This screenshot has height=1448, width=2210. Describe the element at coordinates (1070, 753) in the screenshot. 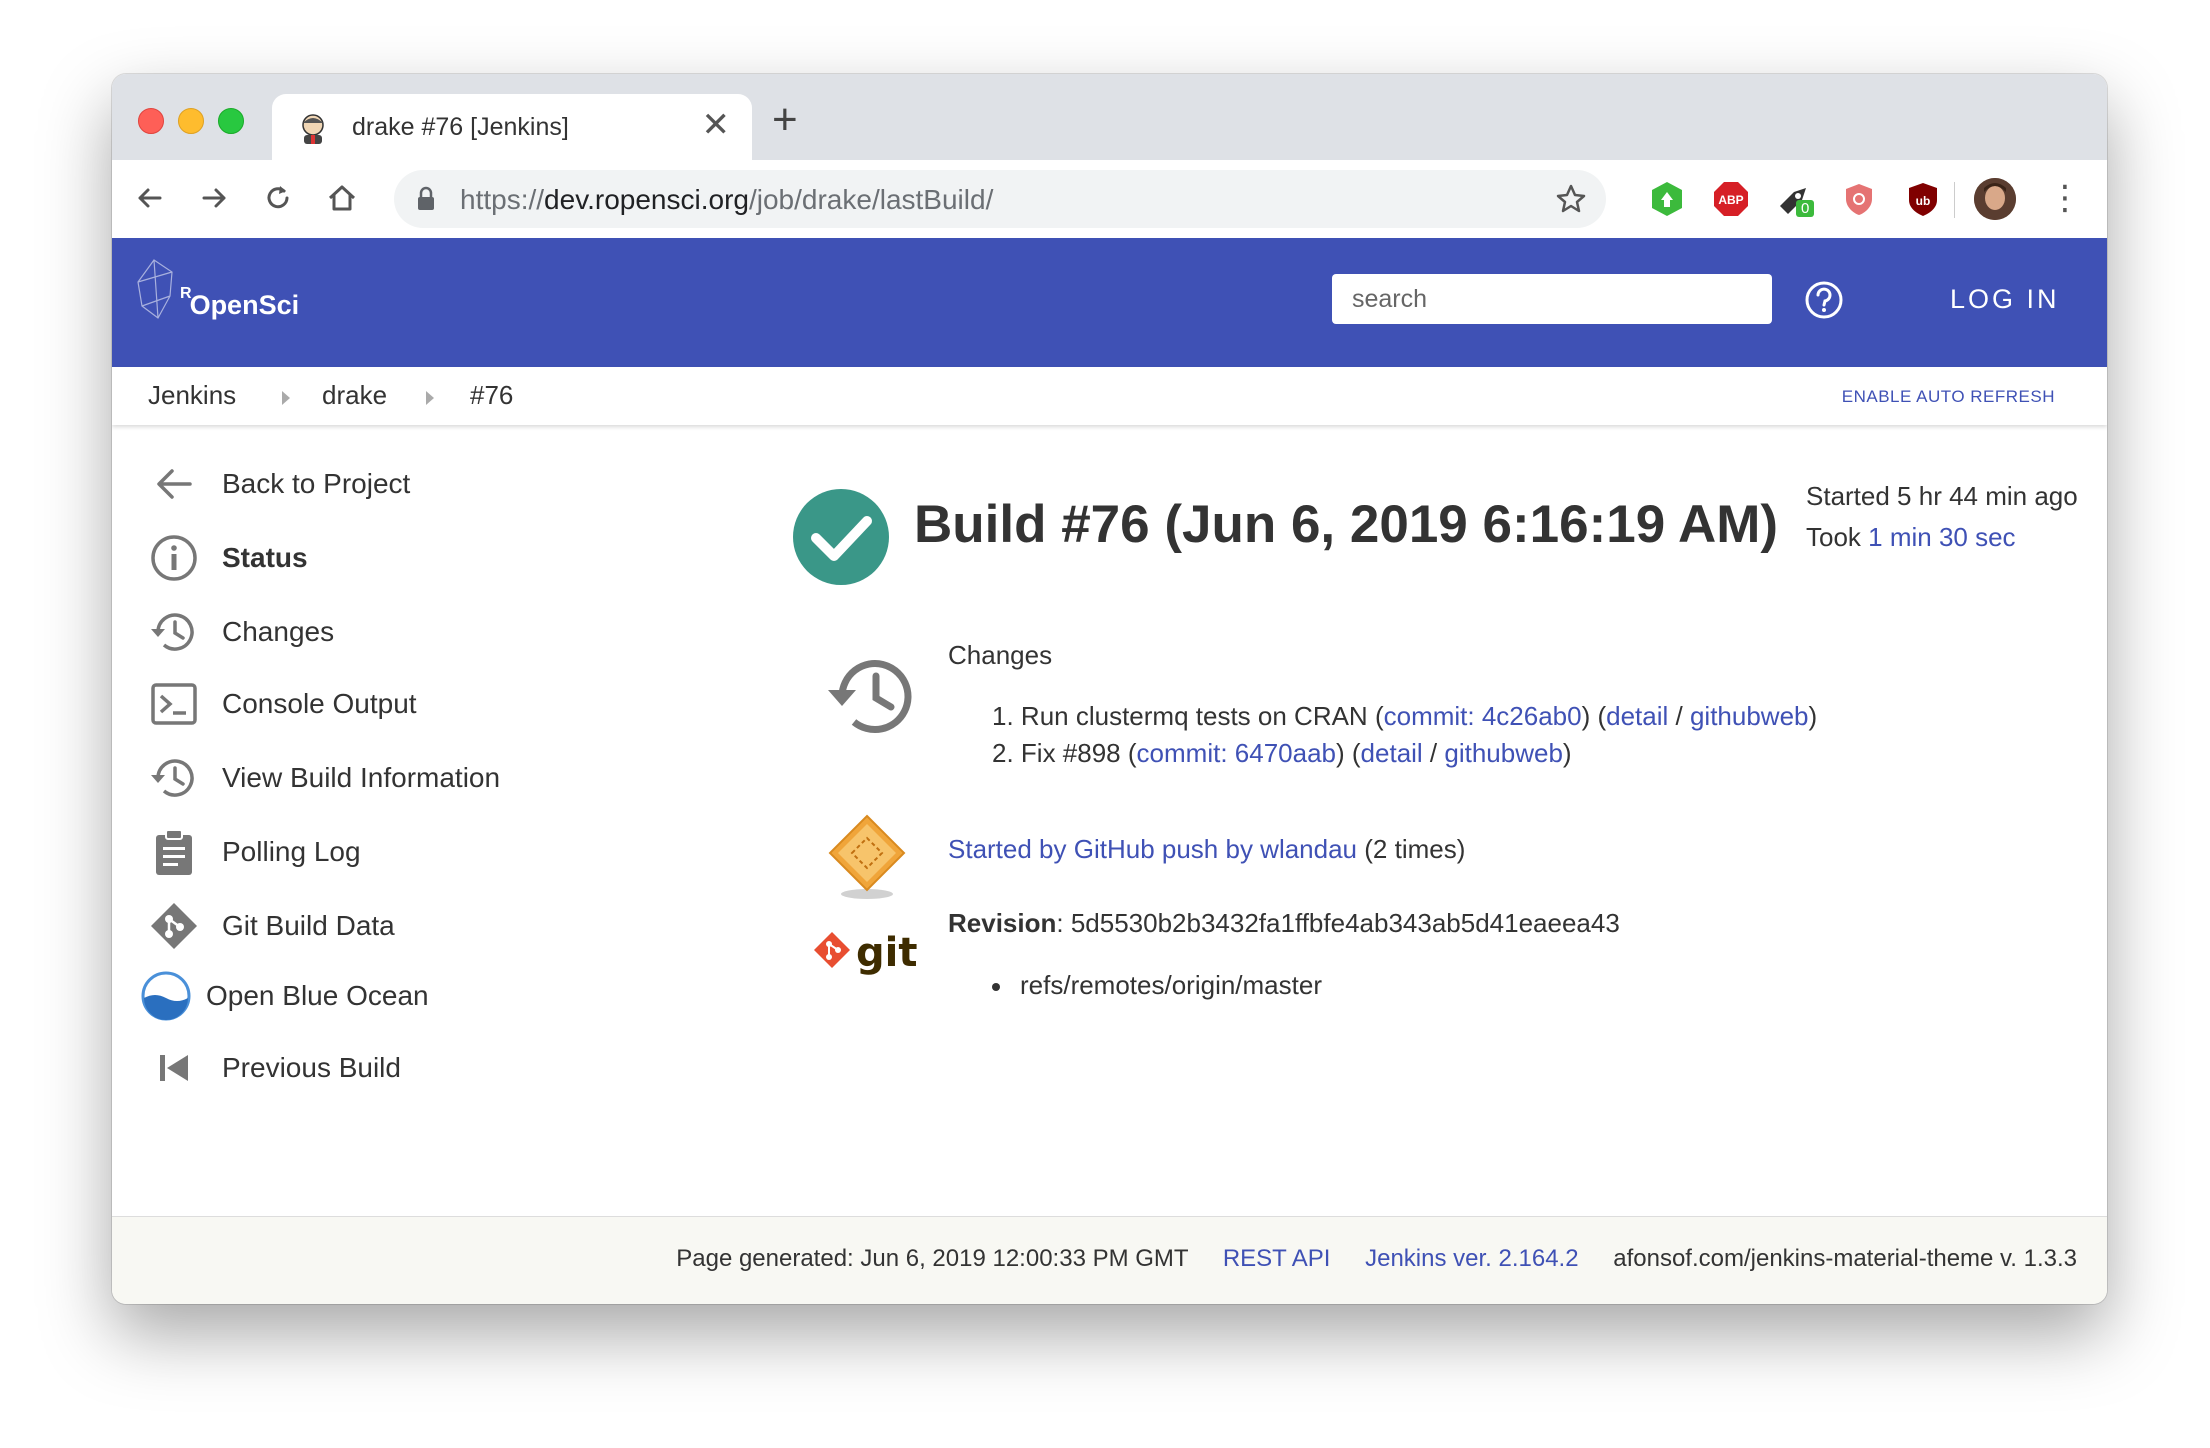

I see `change-message: Fix #898` at that location.